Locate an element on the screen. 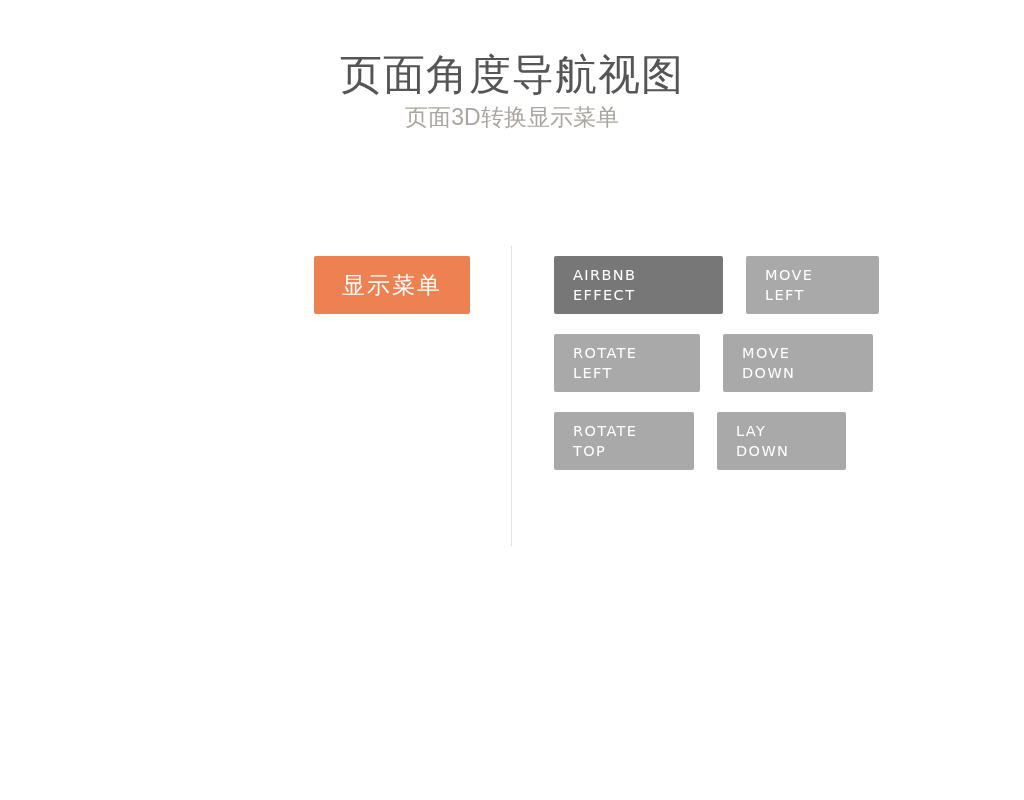 This screenshot has height=800, width=1024. effect-button: ROTATE LEFT is located at coordinates (627, 363).